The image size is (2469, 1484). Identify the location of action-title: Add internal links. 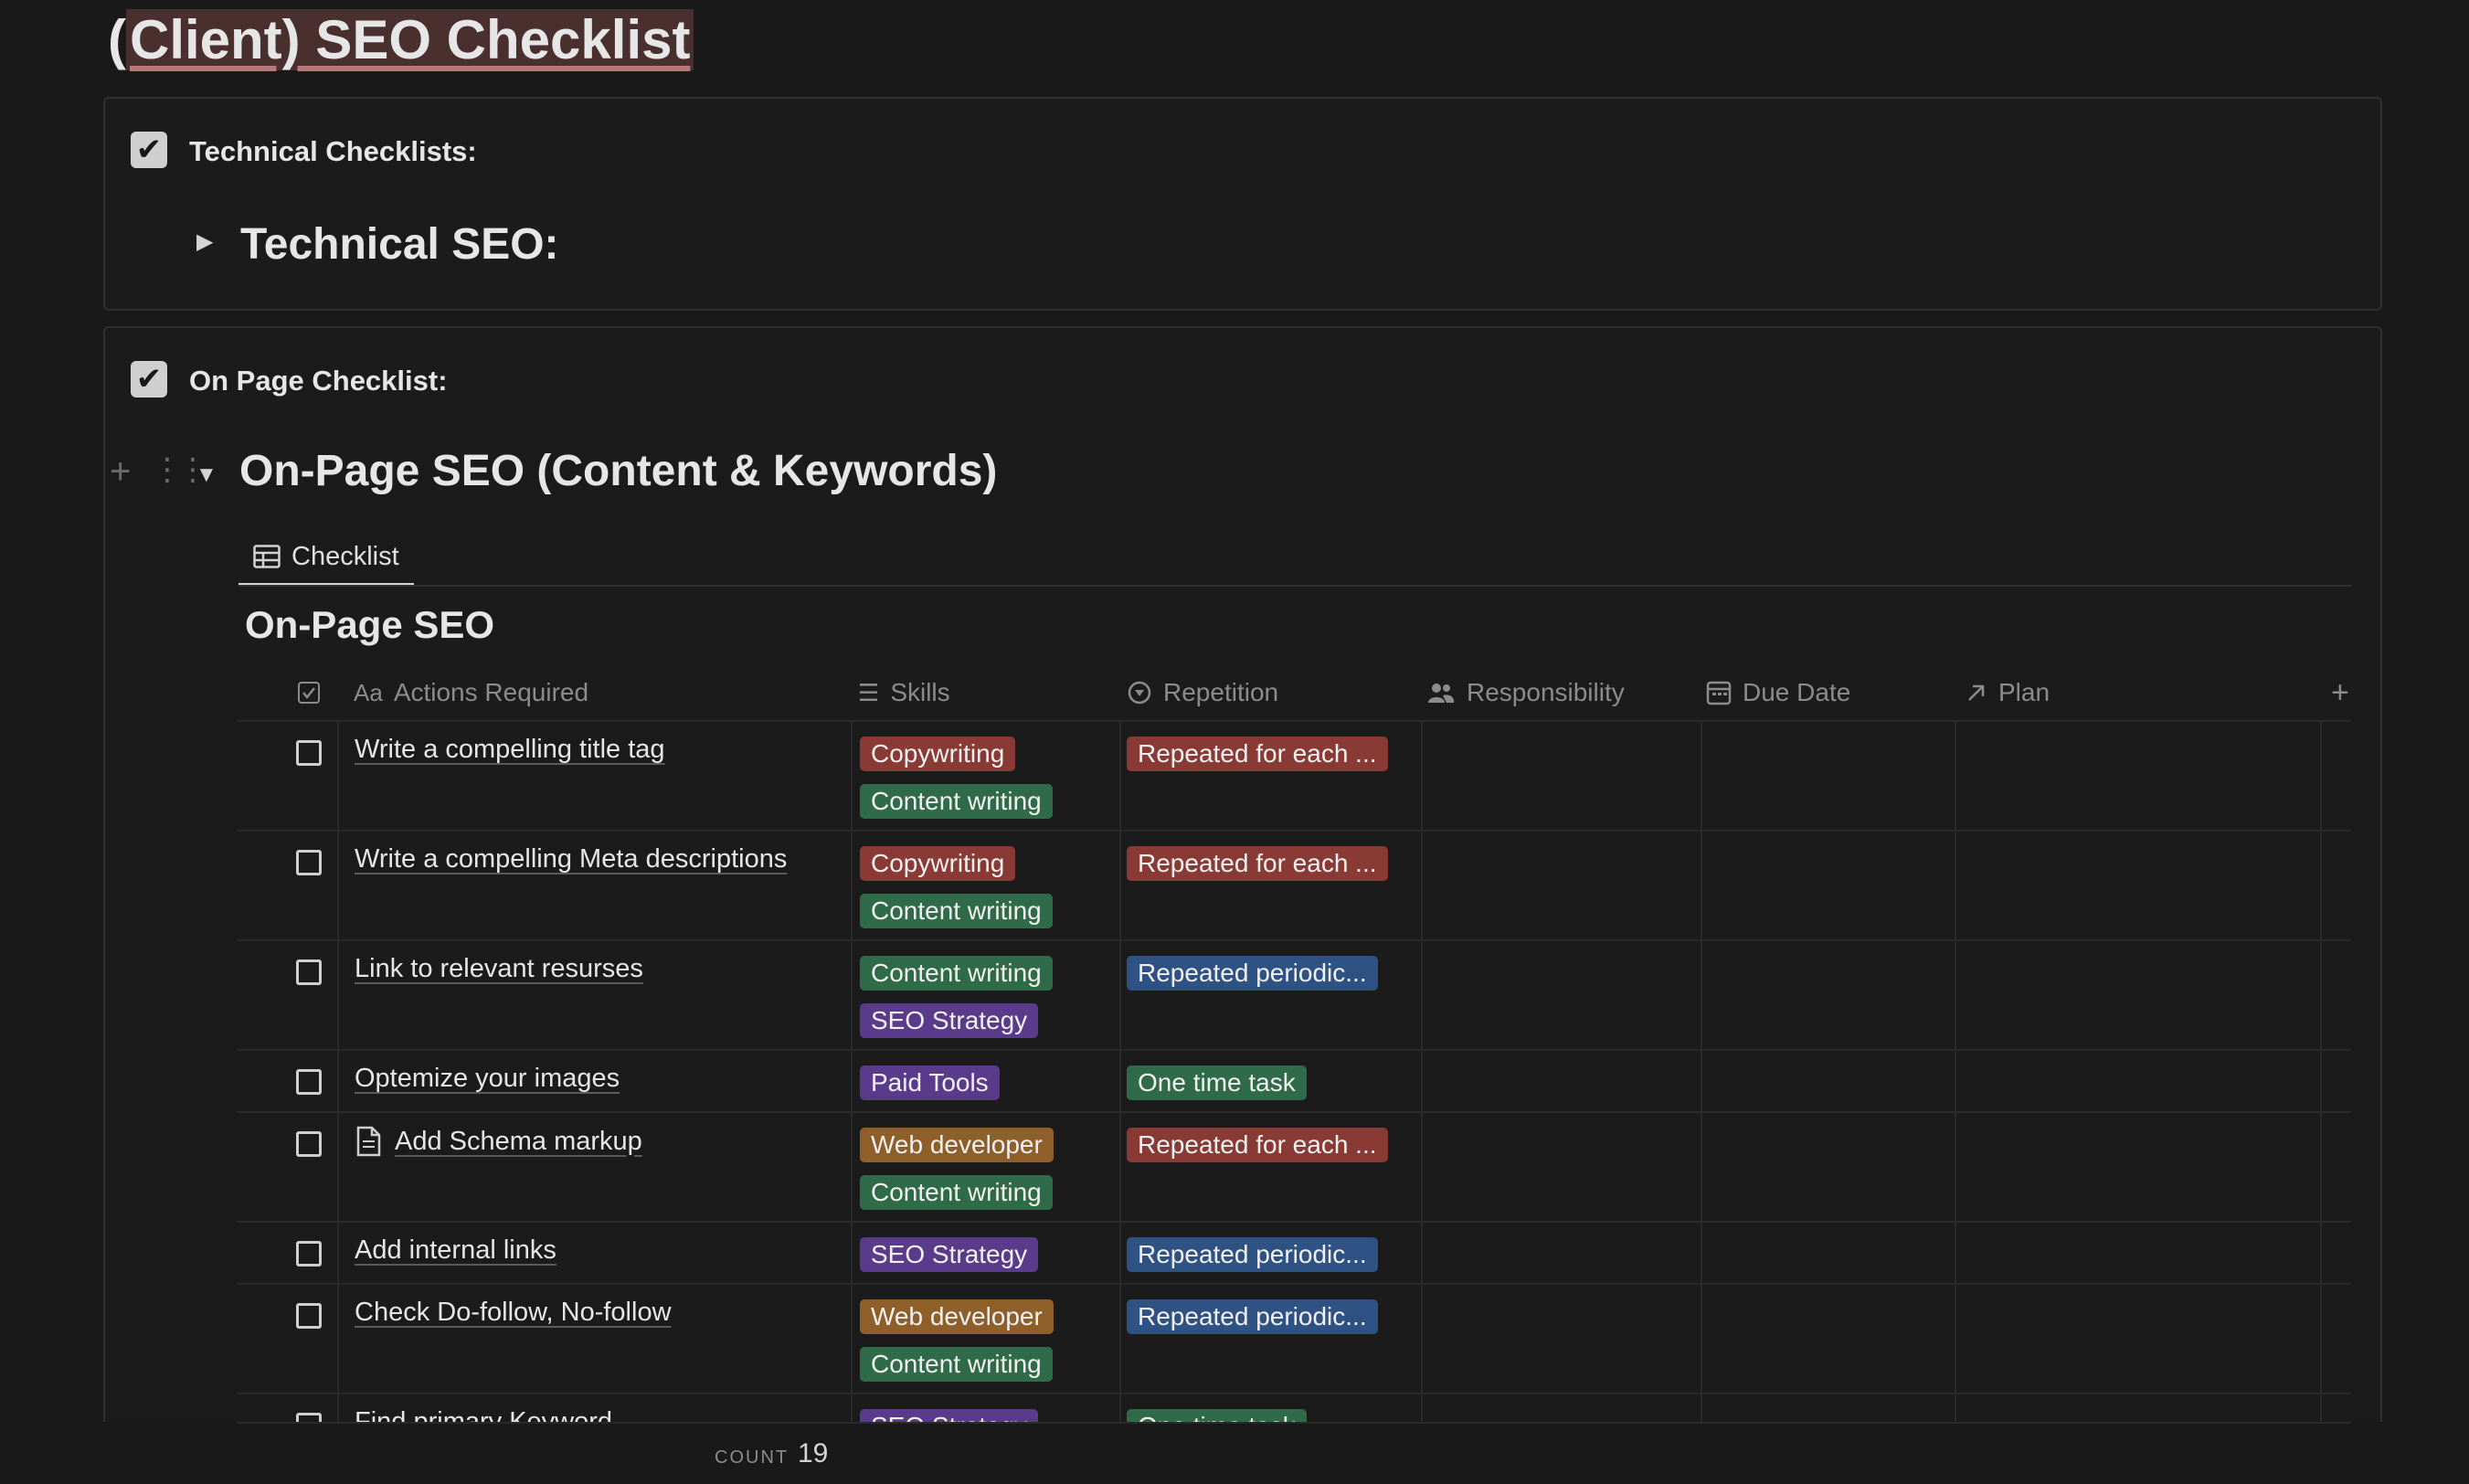
(455, 1250).